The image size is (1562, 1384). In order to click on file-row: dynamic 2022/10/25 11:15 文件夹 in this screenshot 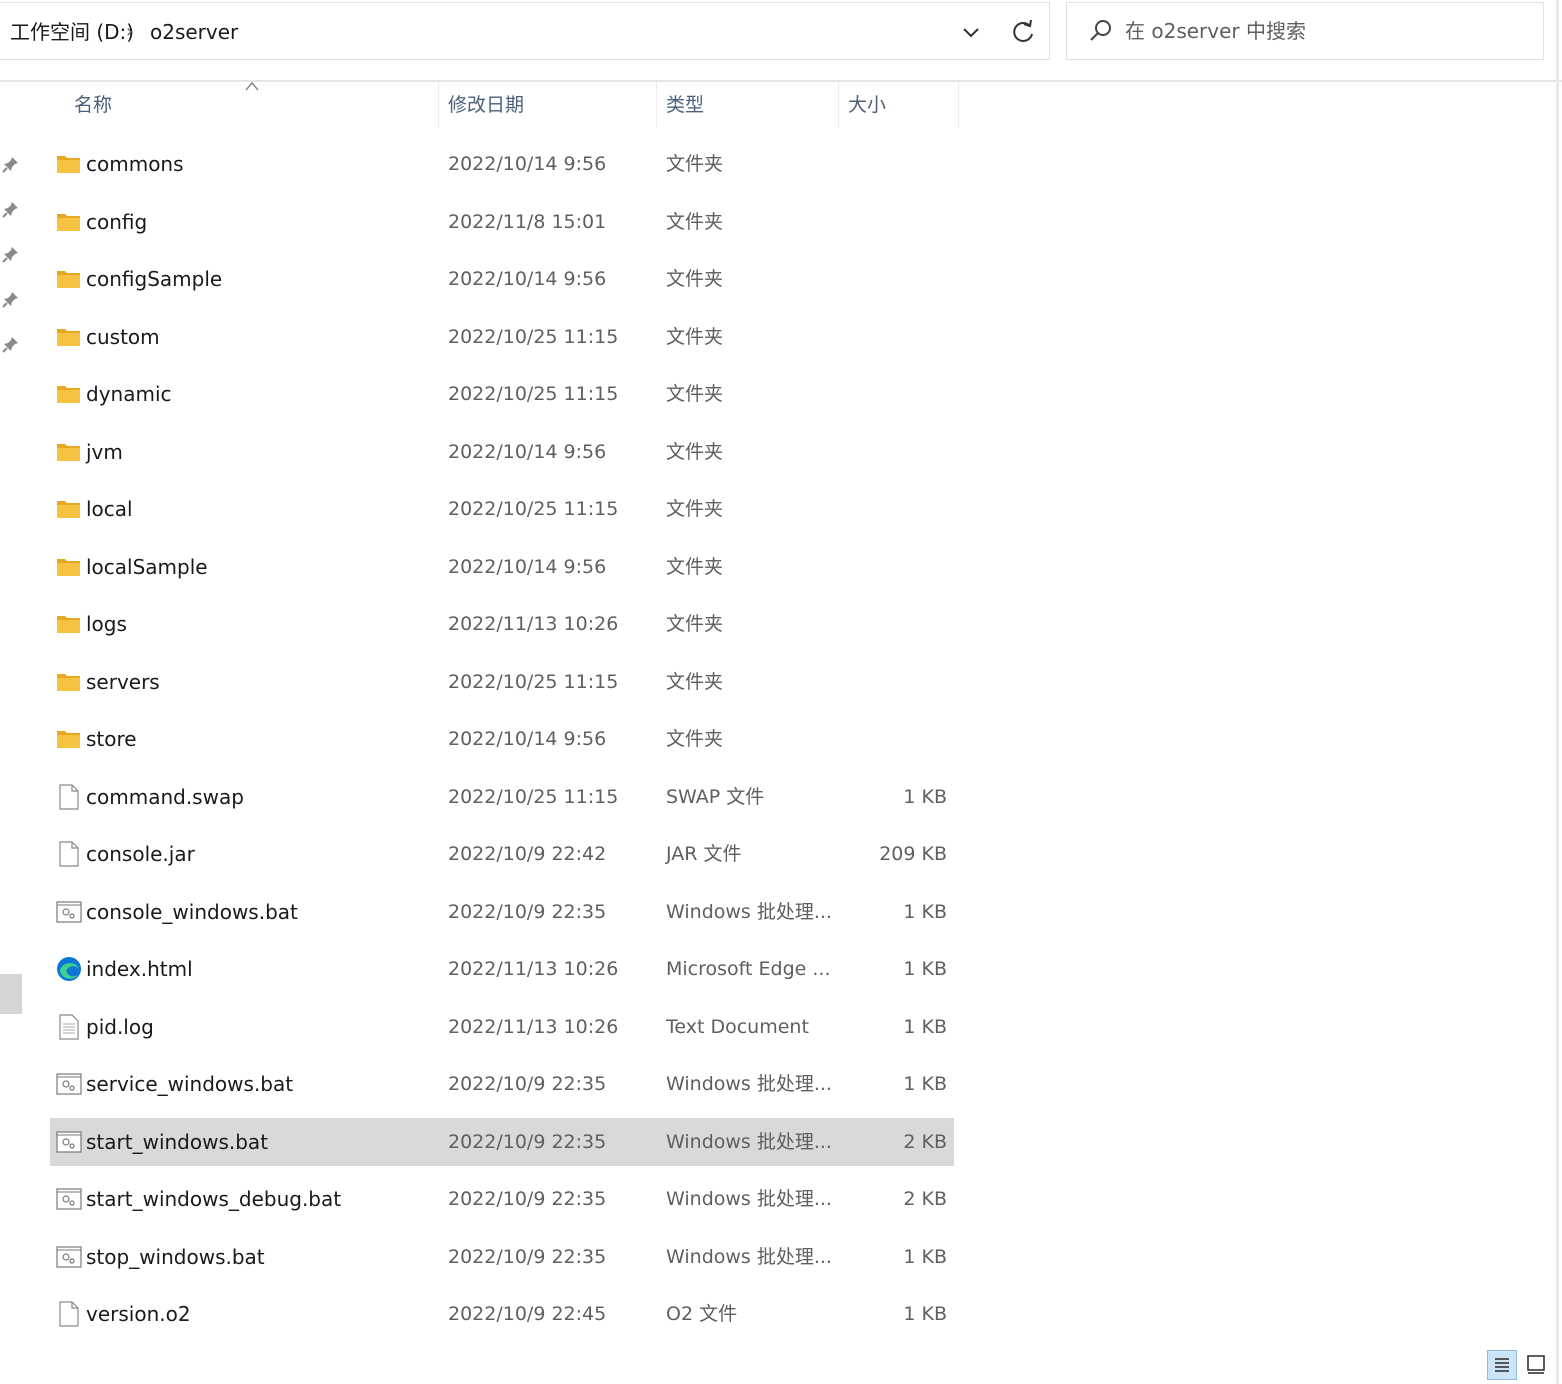, I will do `click(502, 394)`.